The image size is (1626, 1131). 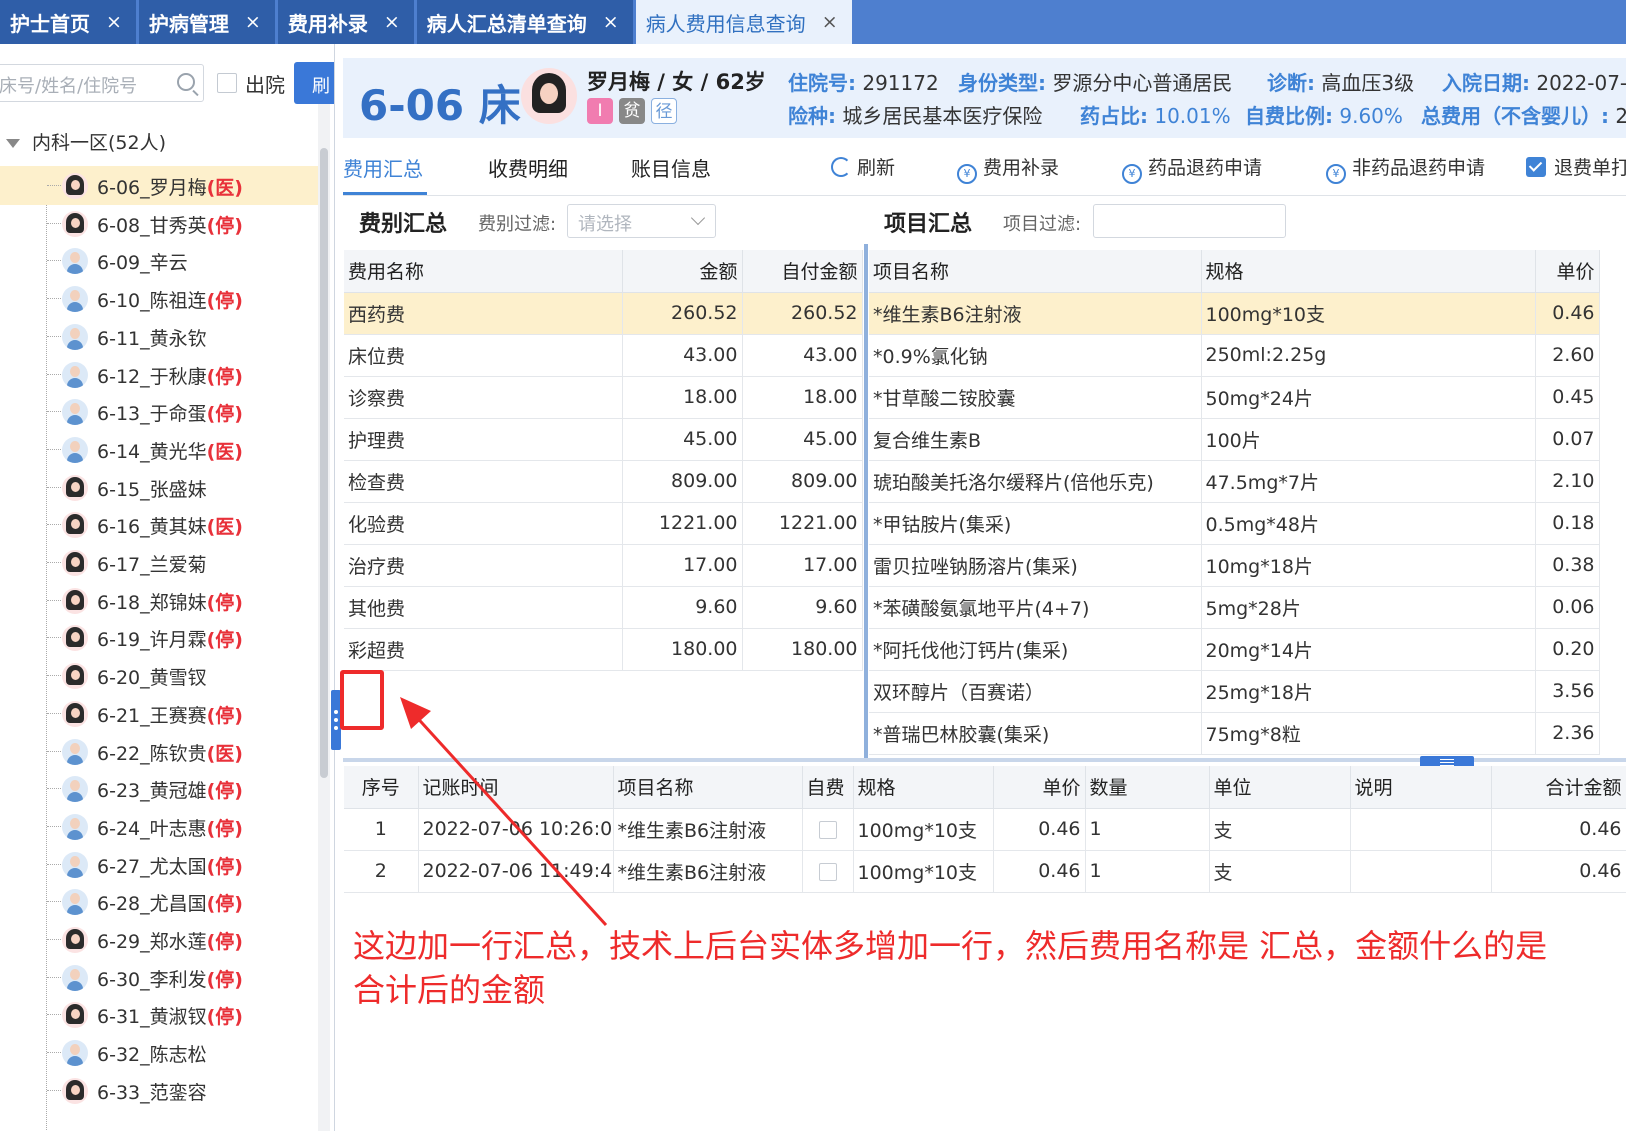 I want to click on table-row: 彩超费 180.00 180.00, so click(x=603, y=649).